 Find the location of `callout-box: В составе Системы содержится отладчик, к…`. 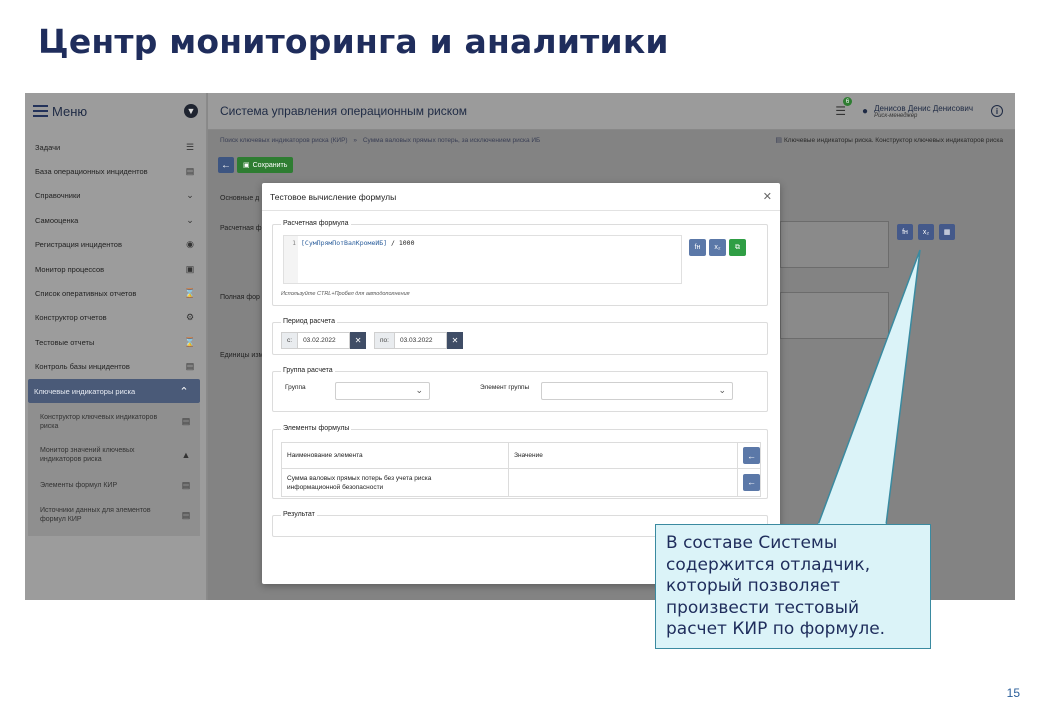

callout-box: В составе Системы содержится отладчик, к… is located at coordinates (793, 586).